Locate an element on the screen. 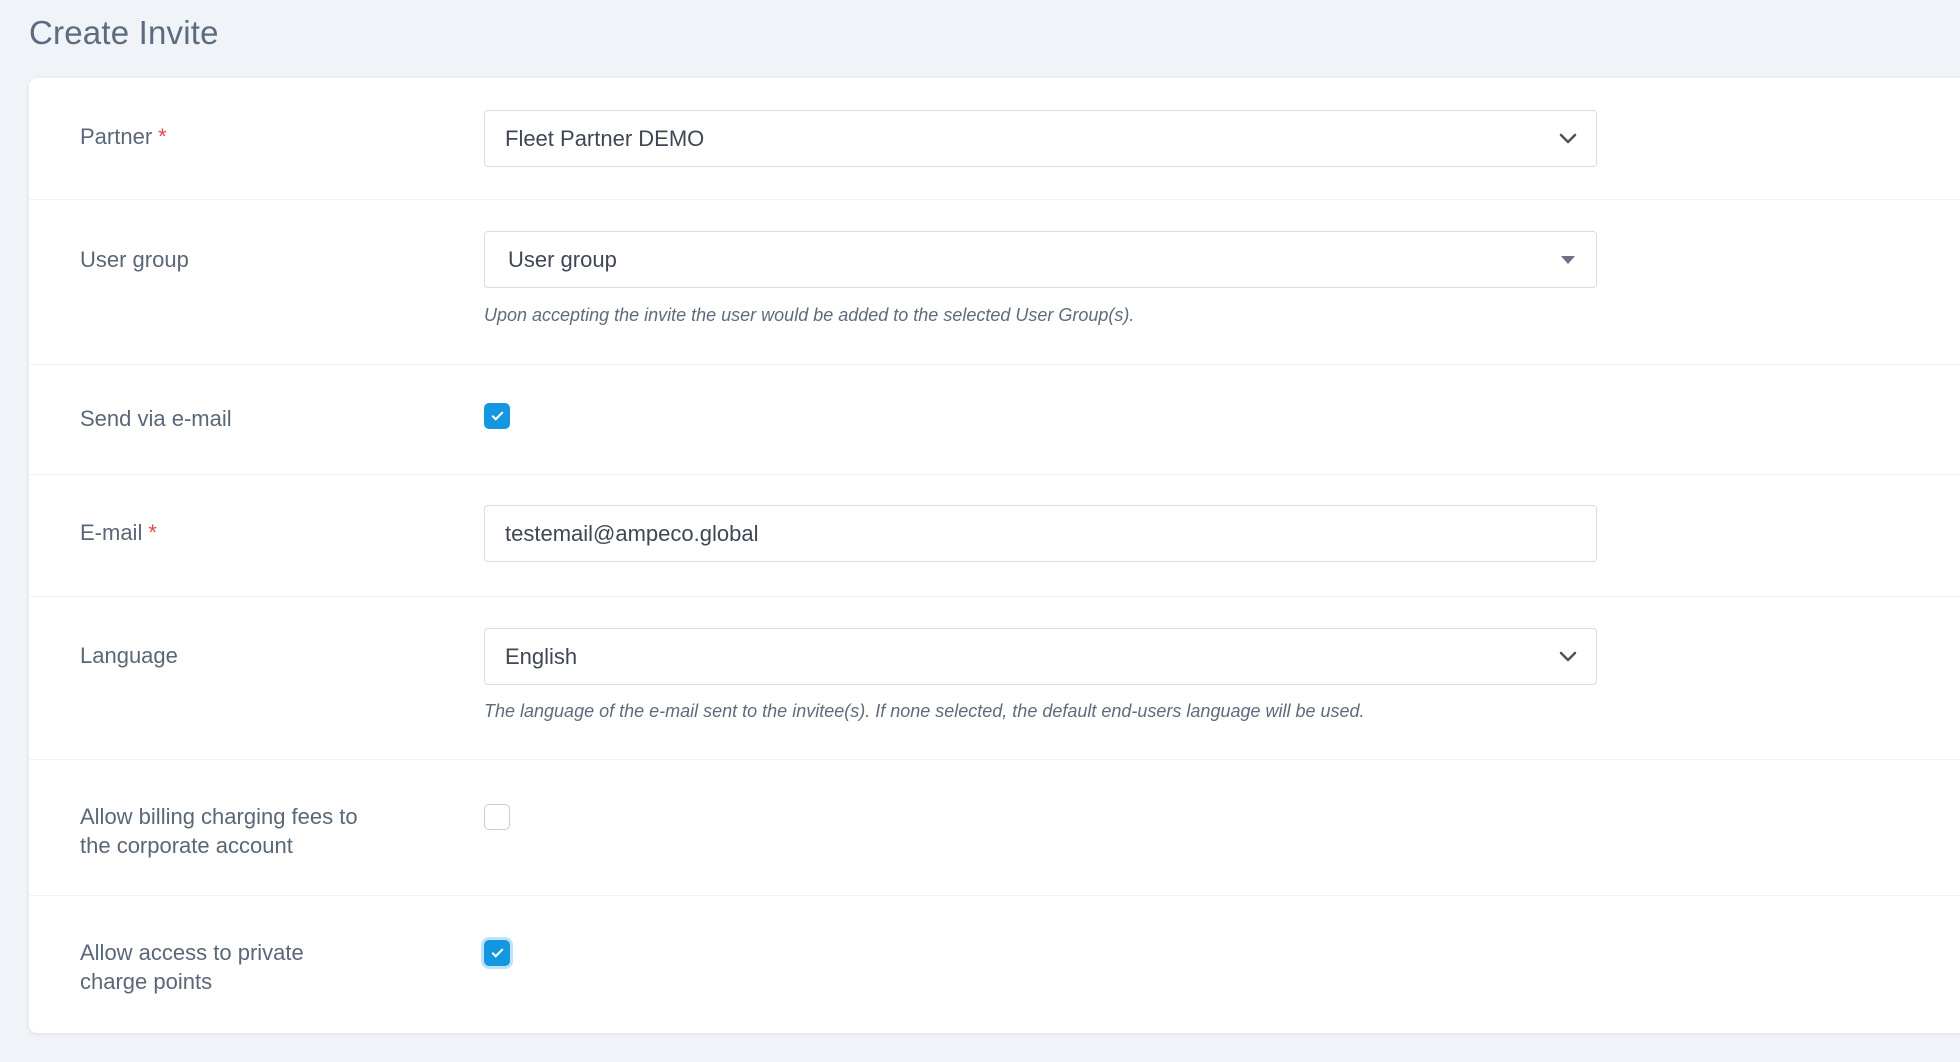 Image resolution: width=1960 pixels, height=1062 pixels. partner-select: Fleet Partner DEMO is located at coordinates (1040, 138).